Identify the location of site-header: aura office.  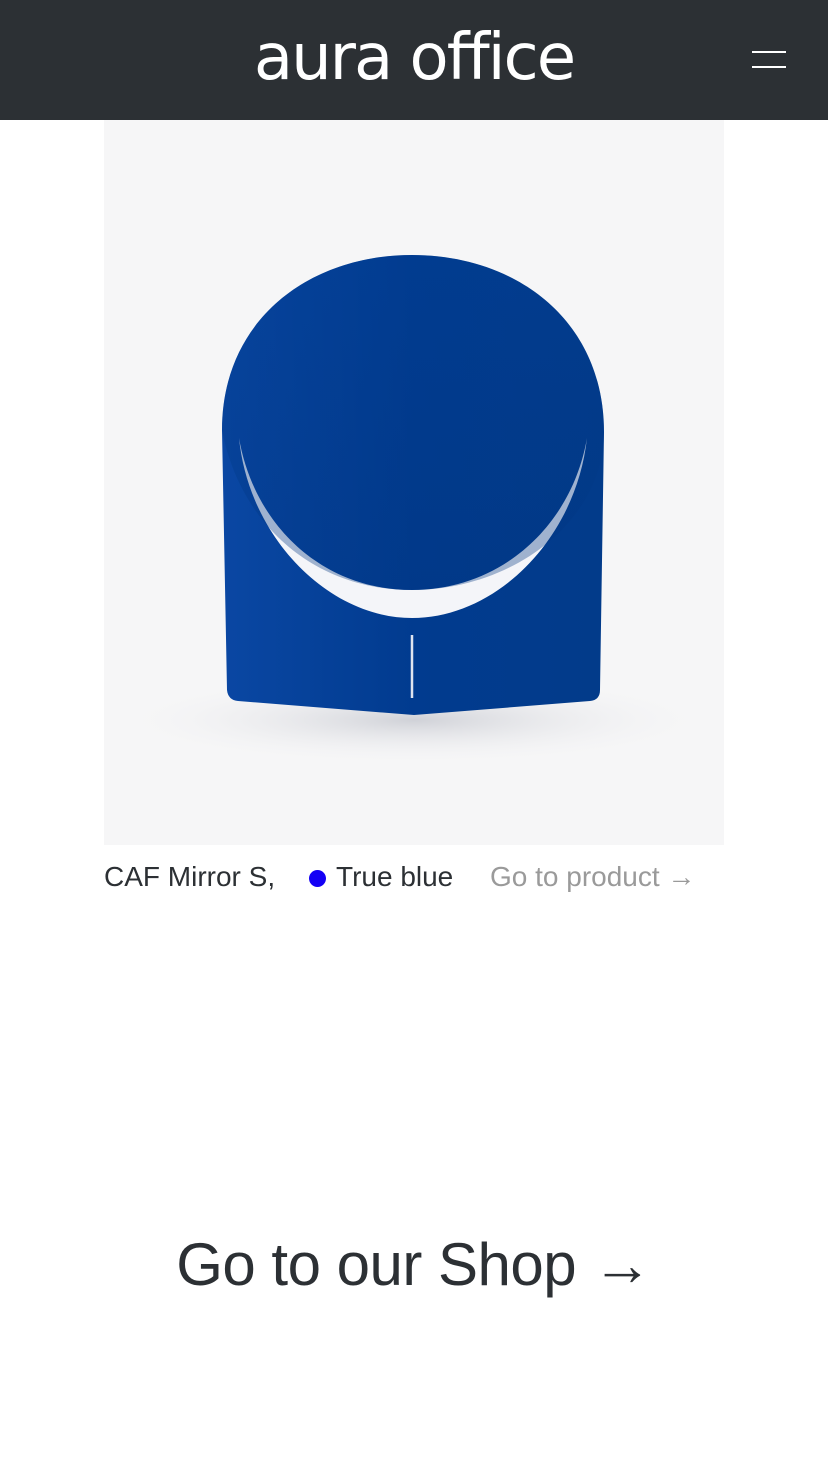
(414, 60).